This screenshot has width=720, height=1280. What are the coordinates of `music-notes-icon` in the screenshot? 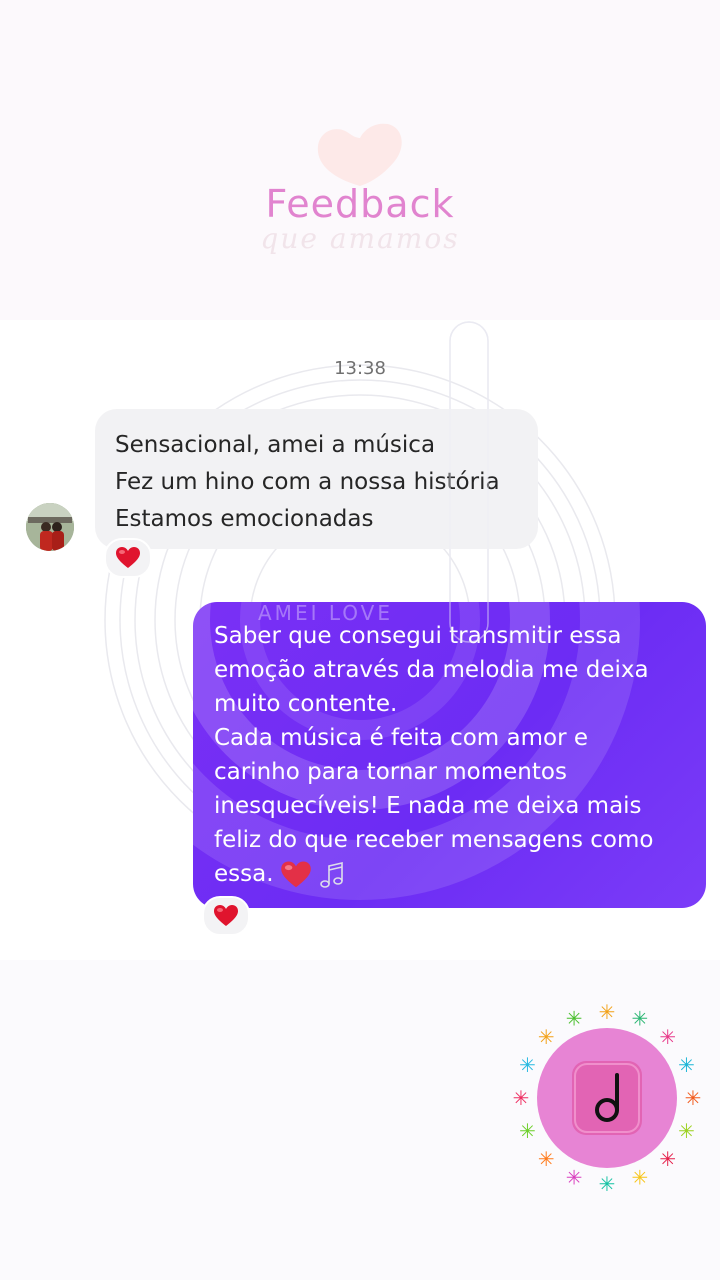 It's located at (331, 874).